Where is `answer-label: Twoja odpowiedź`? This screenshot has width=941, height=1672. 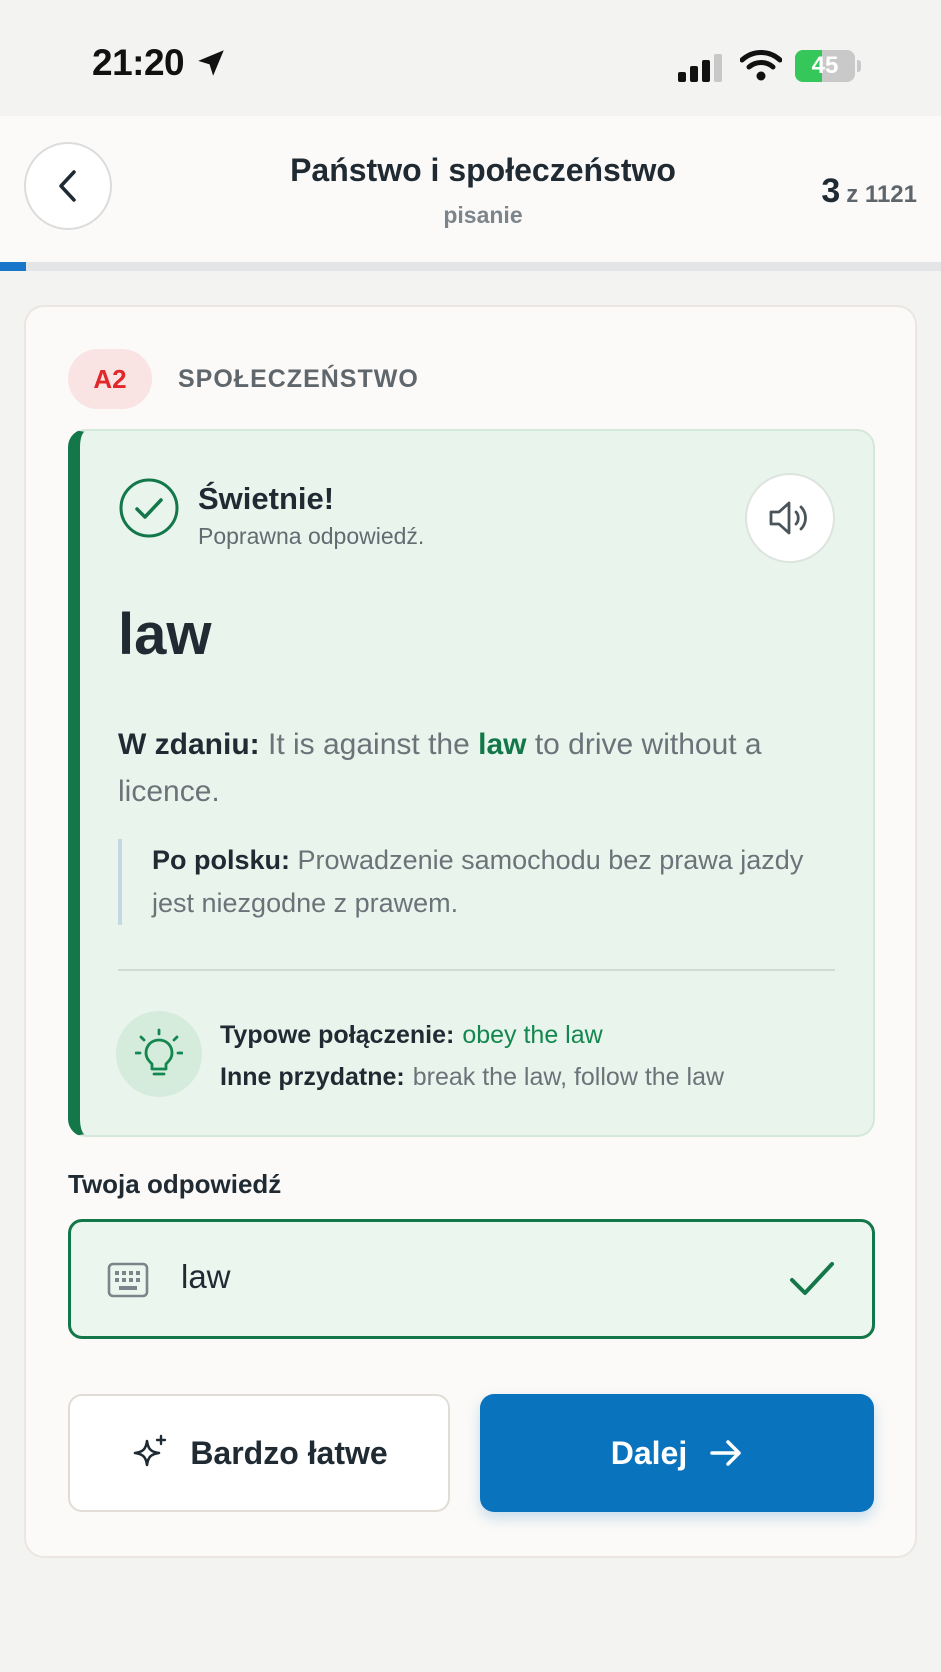
answer-label: Twoja odpowiedź is located at coordinates (175, 1184).